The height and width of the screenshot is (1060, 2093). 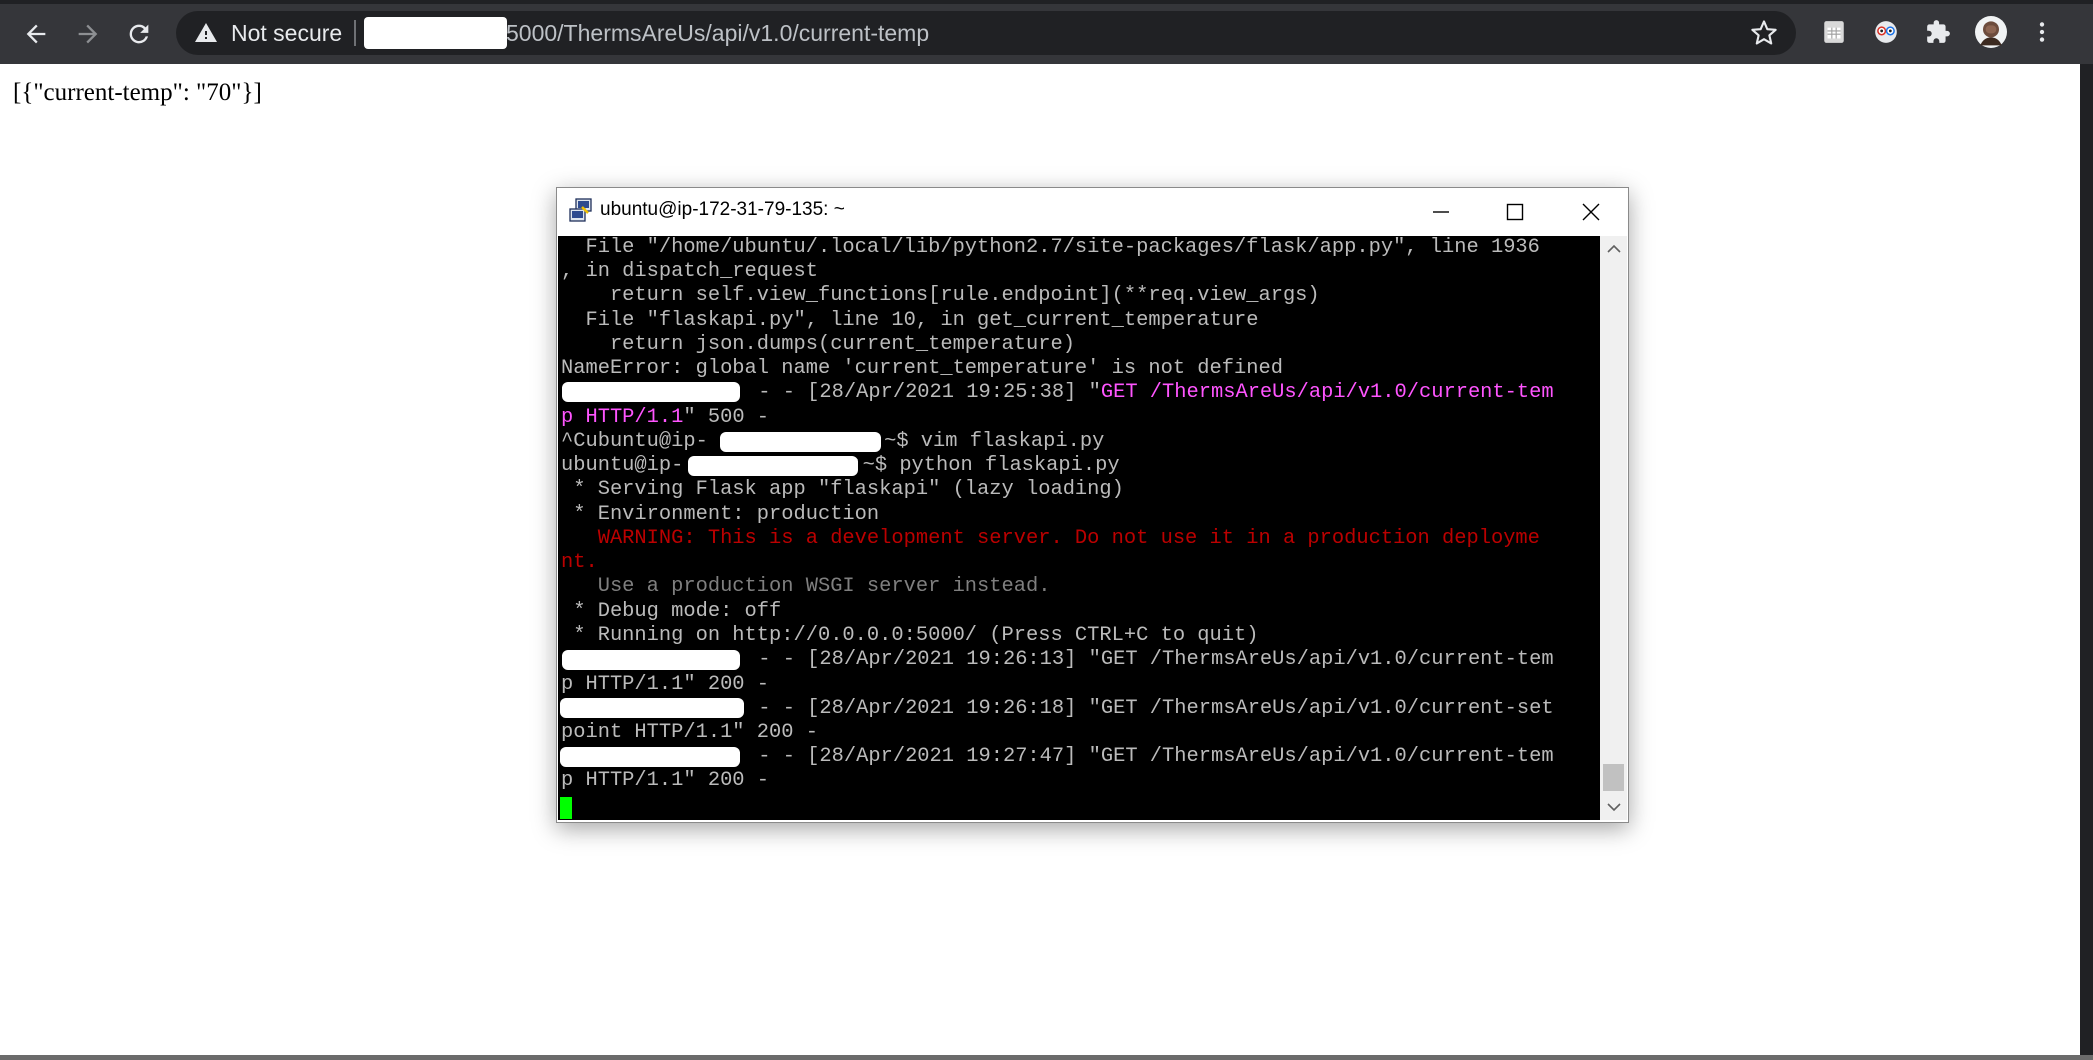 I want to click on terminal-line: * Debug mode: off, so click(x=671, y=611).